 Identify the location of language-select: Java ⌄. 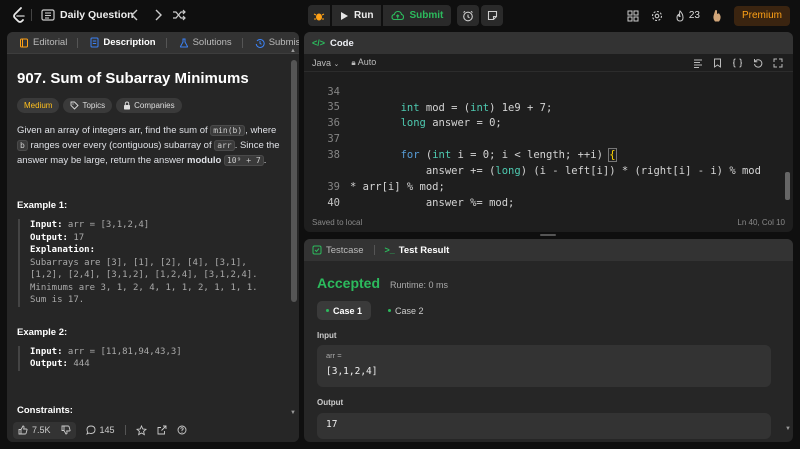
(325, 63).